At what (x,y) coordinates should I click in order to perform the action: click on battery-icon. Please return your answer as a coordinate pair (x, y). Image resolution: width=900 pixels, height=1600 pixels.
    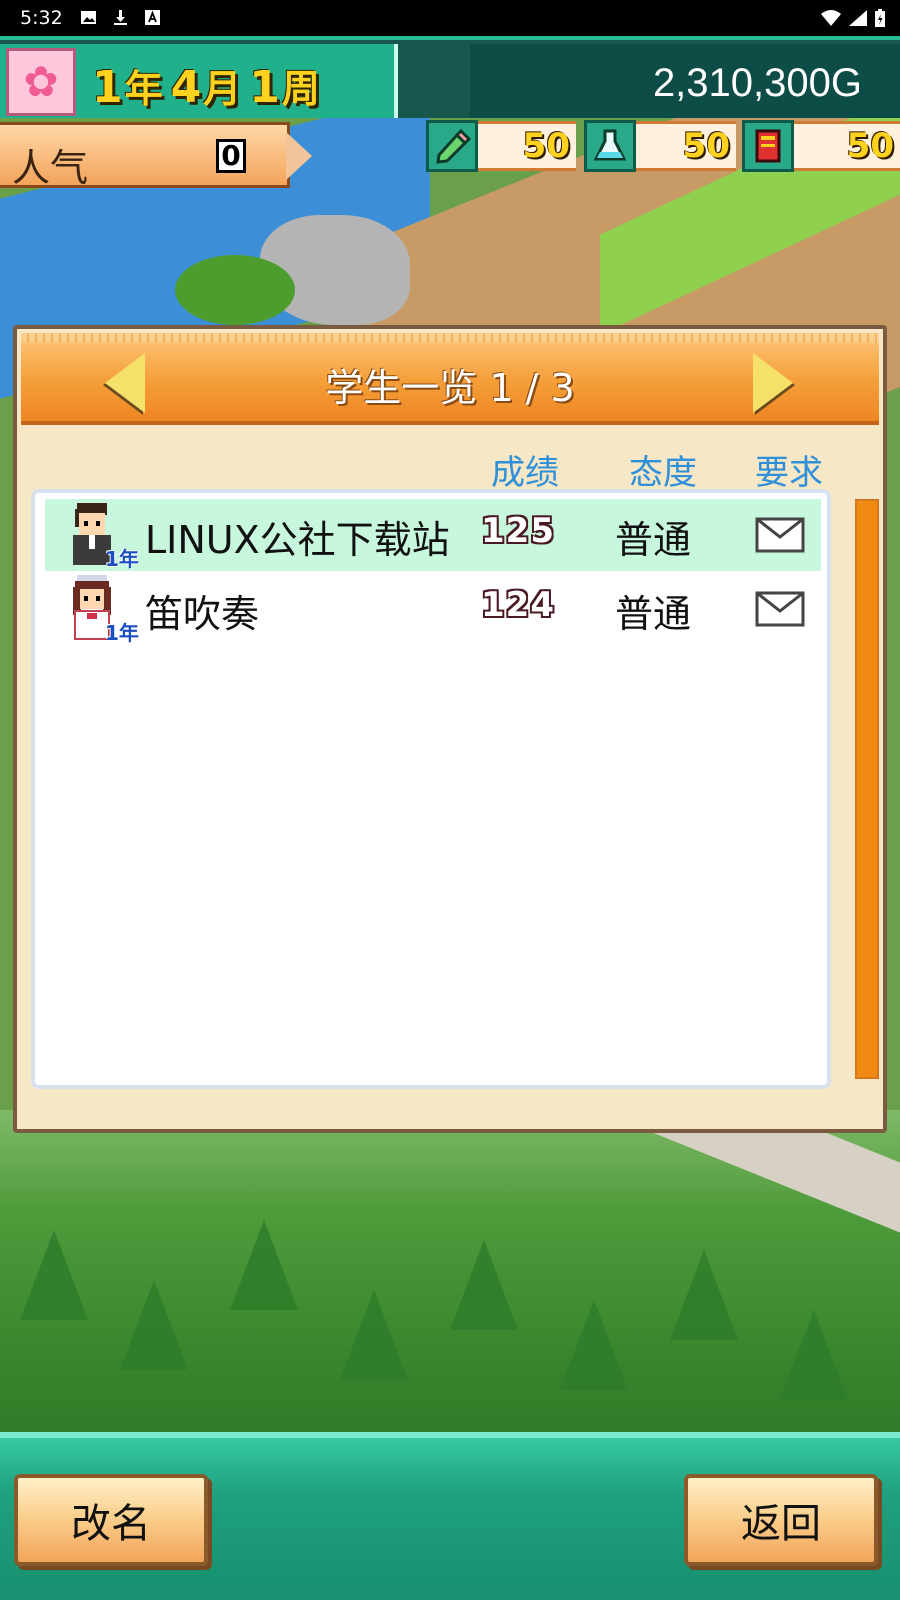
    Looking at the image, I should click on (880, 18).